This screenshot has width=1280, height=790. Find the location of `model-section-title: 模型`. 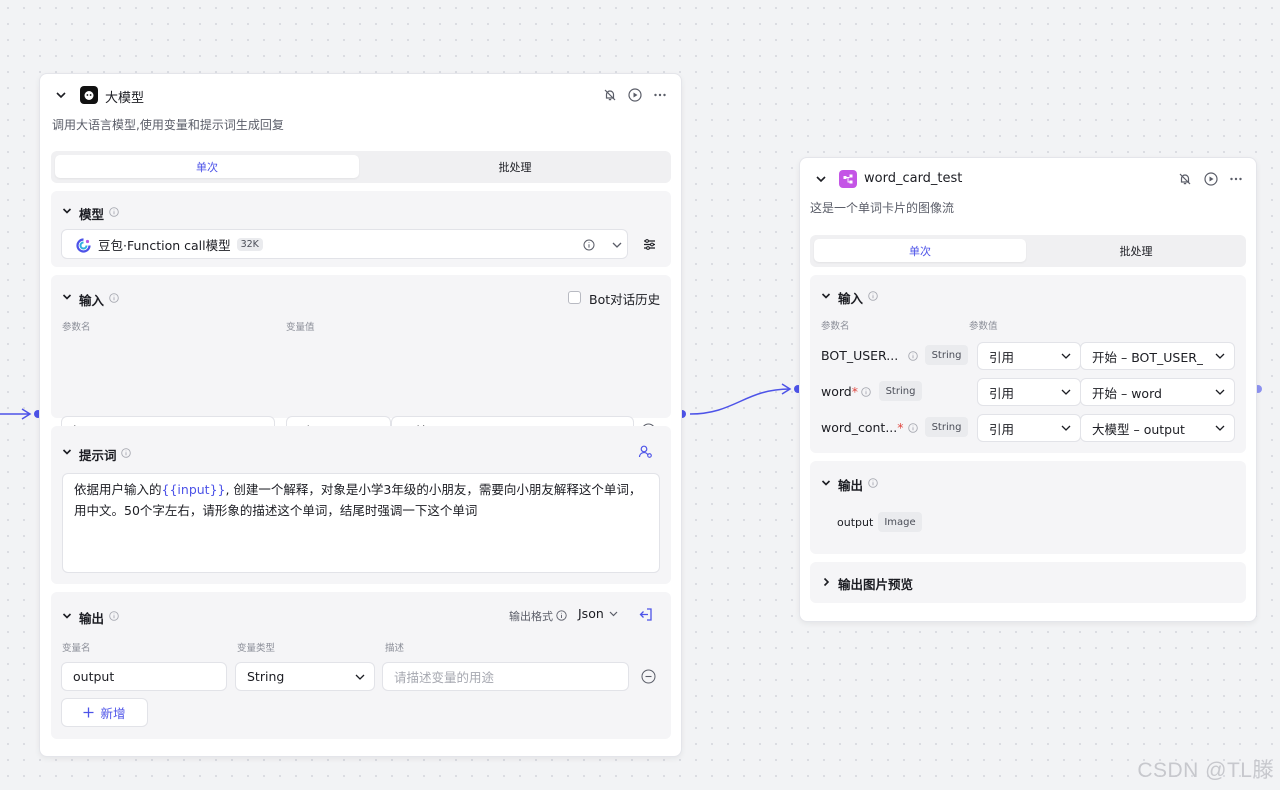

model-section-title: 模型 is located at coordinates (92, 214).